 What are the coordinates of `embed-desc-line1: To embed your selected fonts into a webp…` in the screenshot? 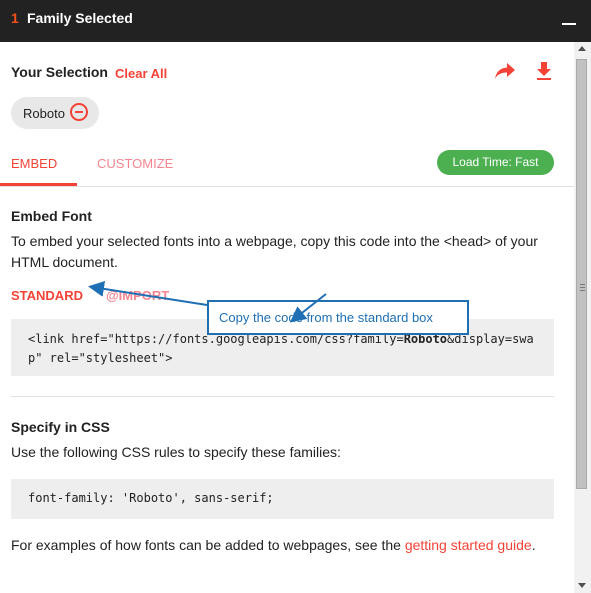 It's located at (274, 241).